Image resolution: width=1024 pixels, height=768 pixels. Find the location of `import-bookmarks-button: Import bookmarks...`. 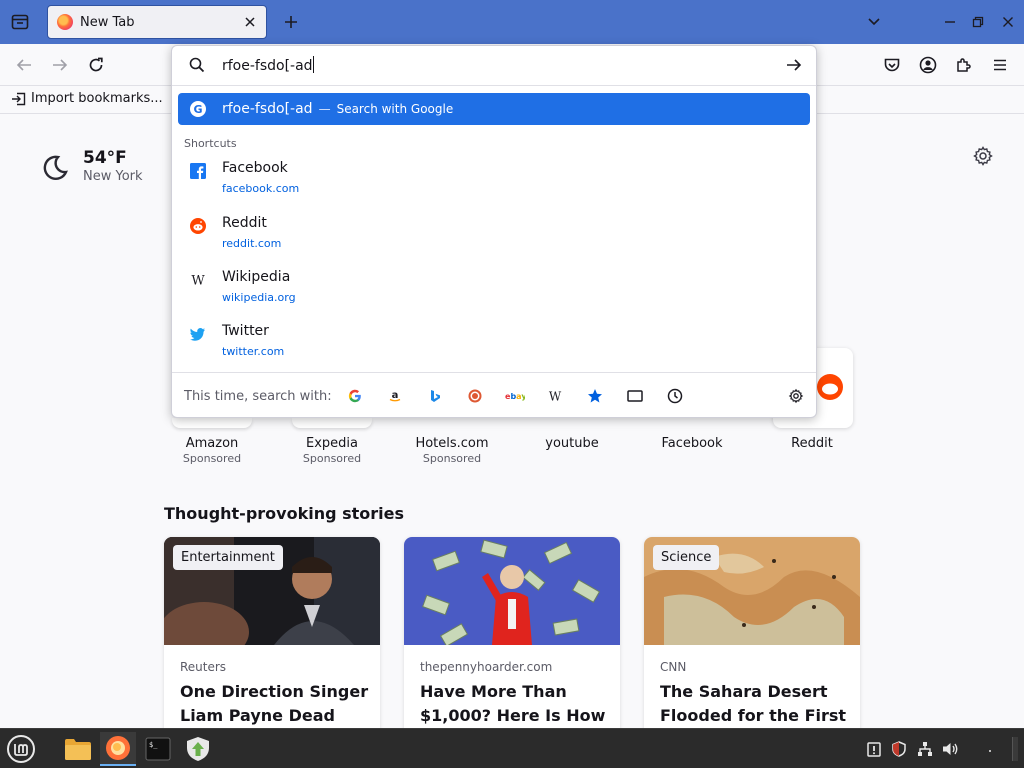

import-bookmarks-button: Import bookmarks... is located at coordinates (87, 98).